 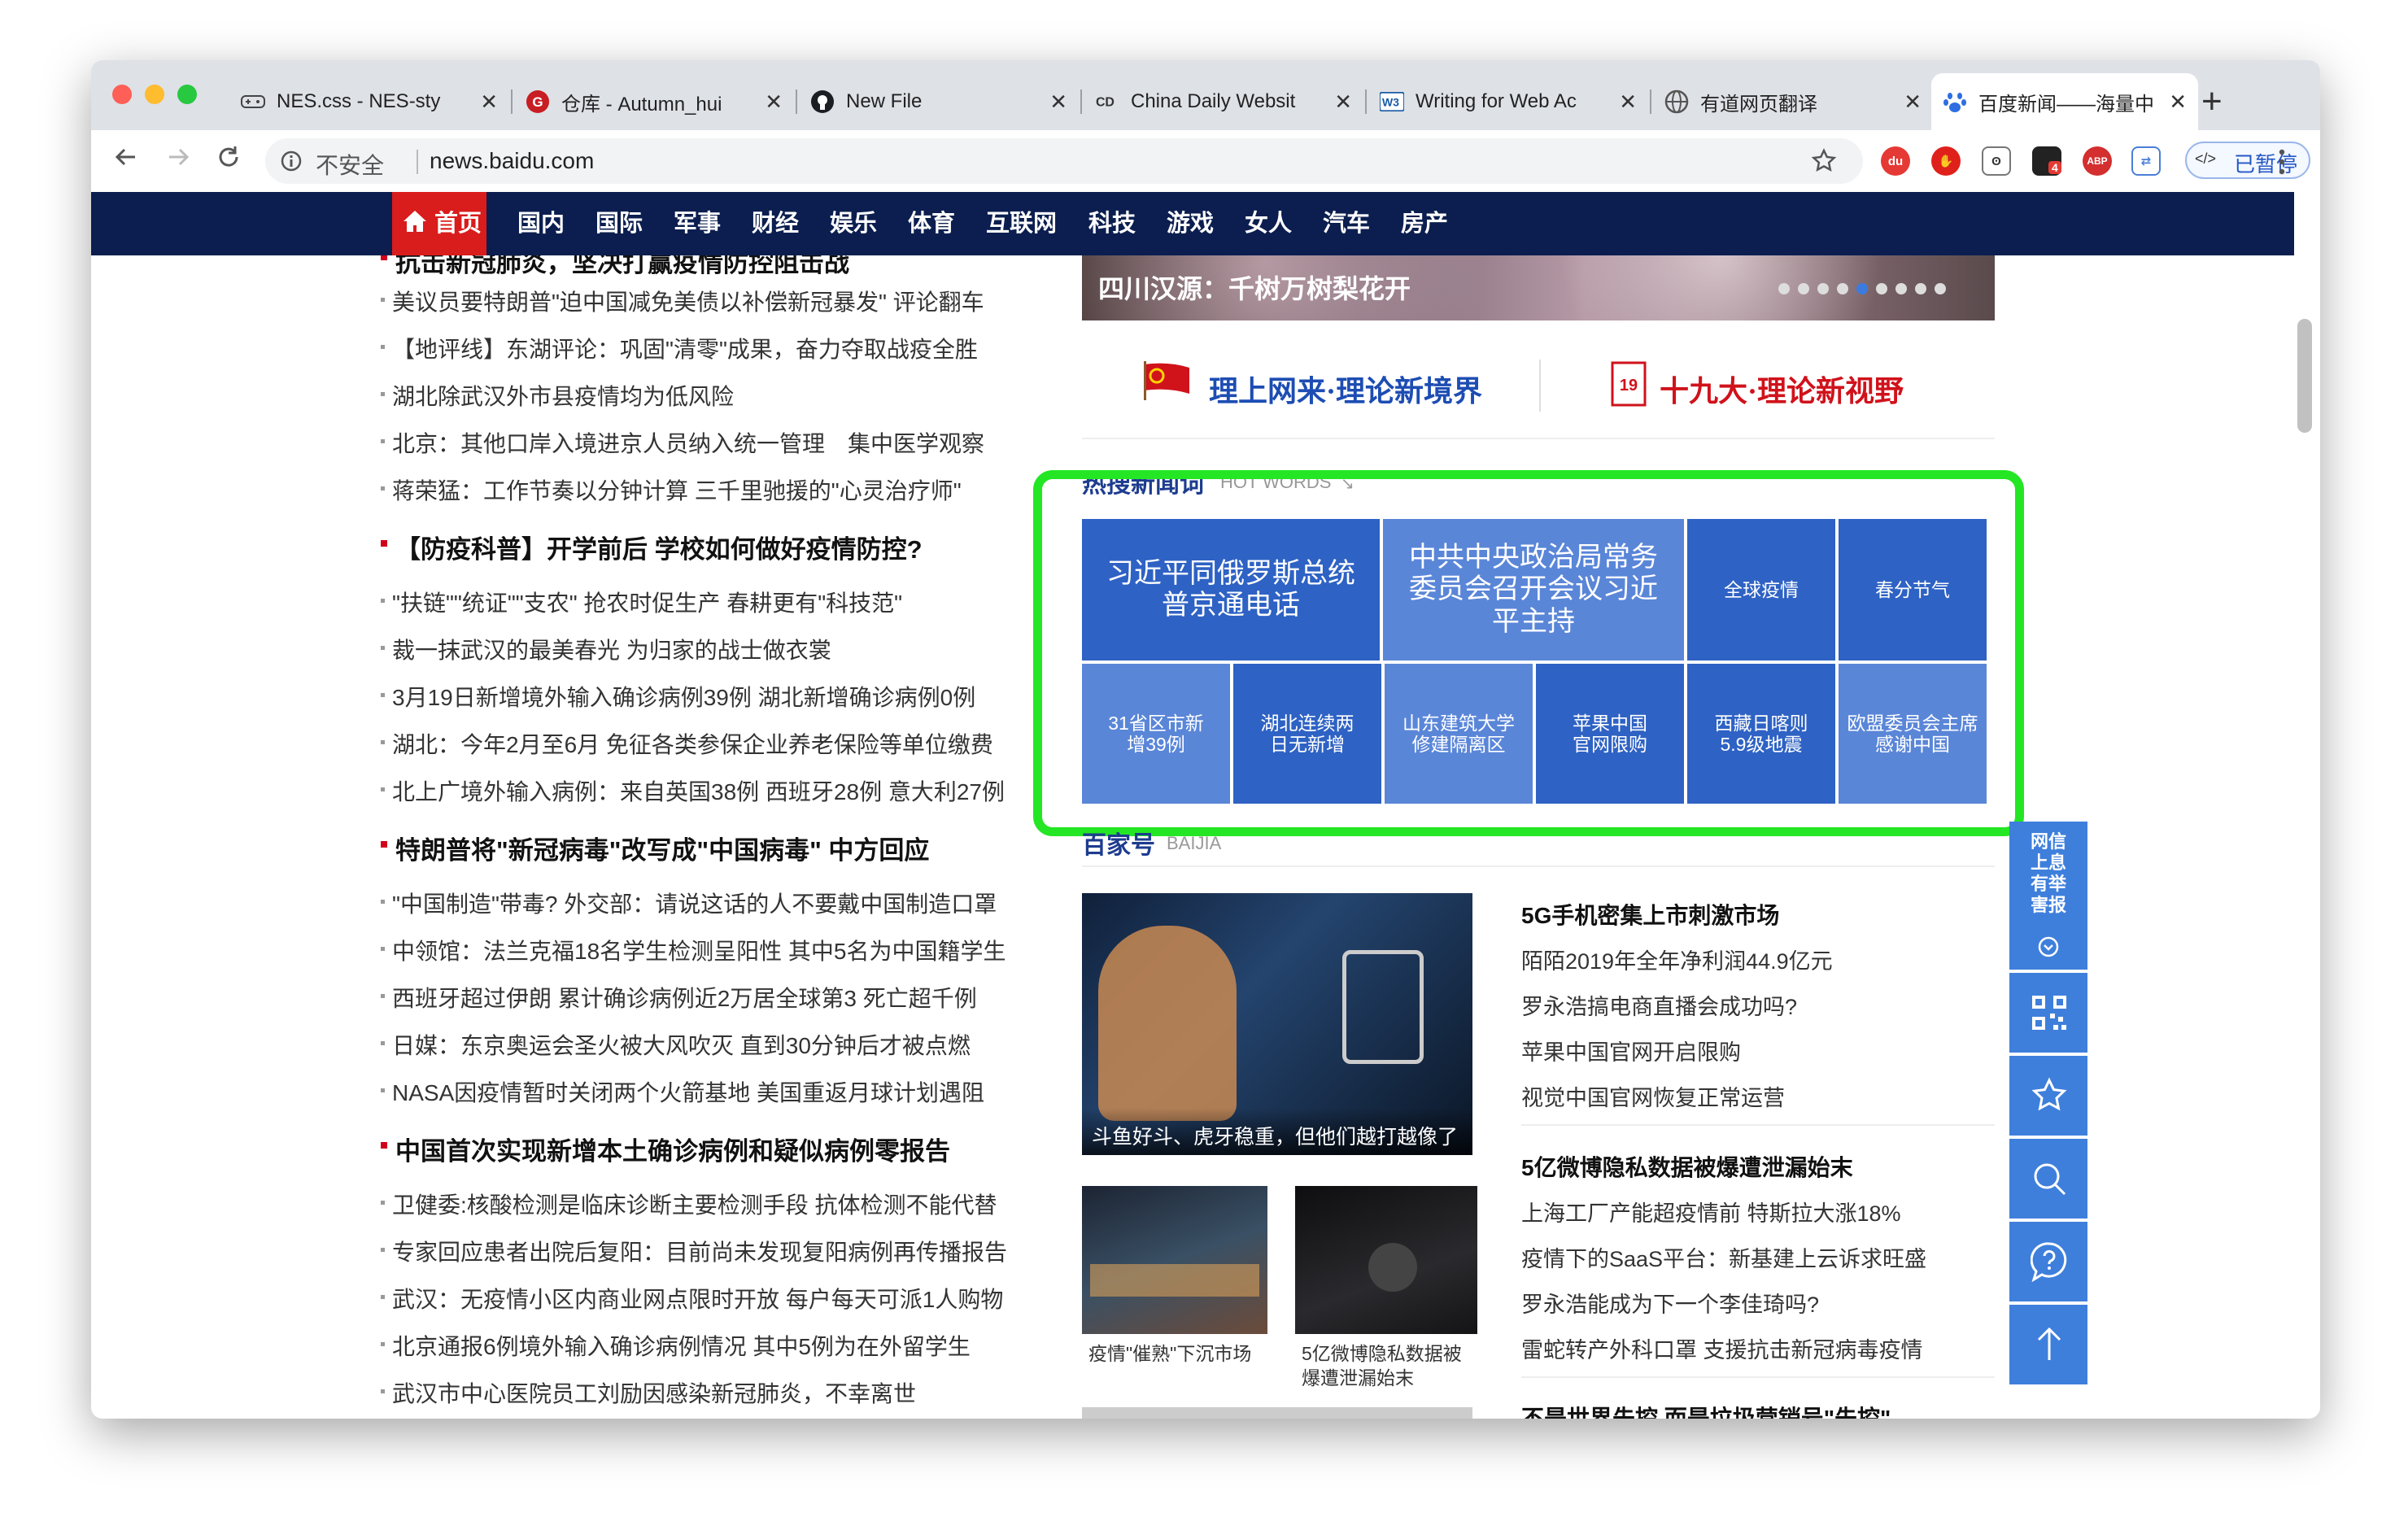 I want to click on tab-baidu-news: 百度新闻——海量中 ✕, so click(x=2065, y=101).